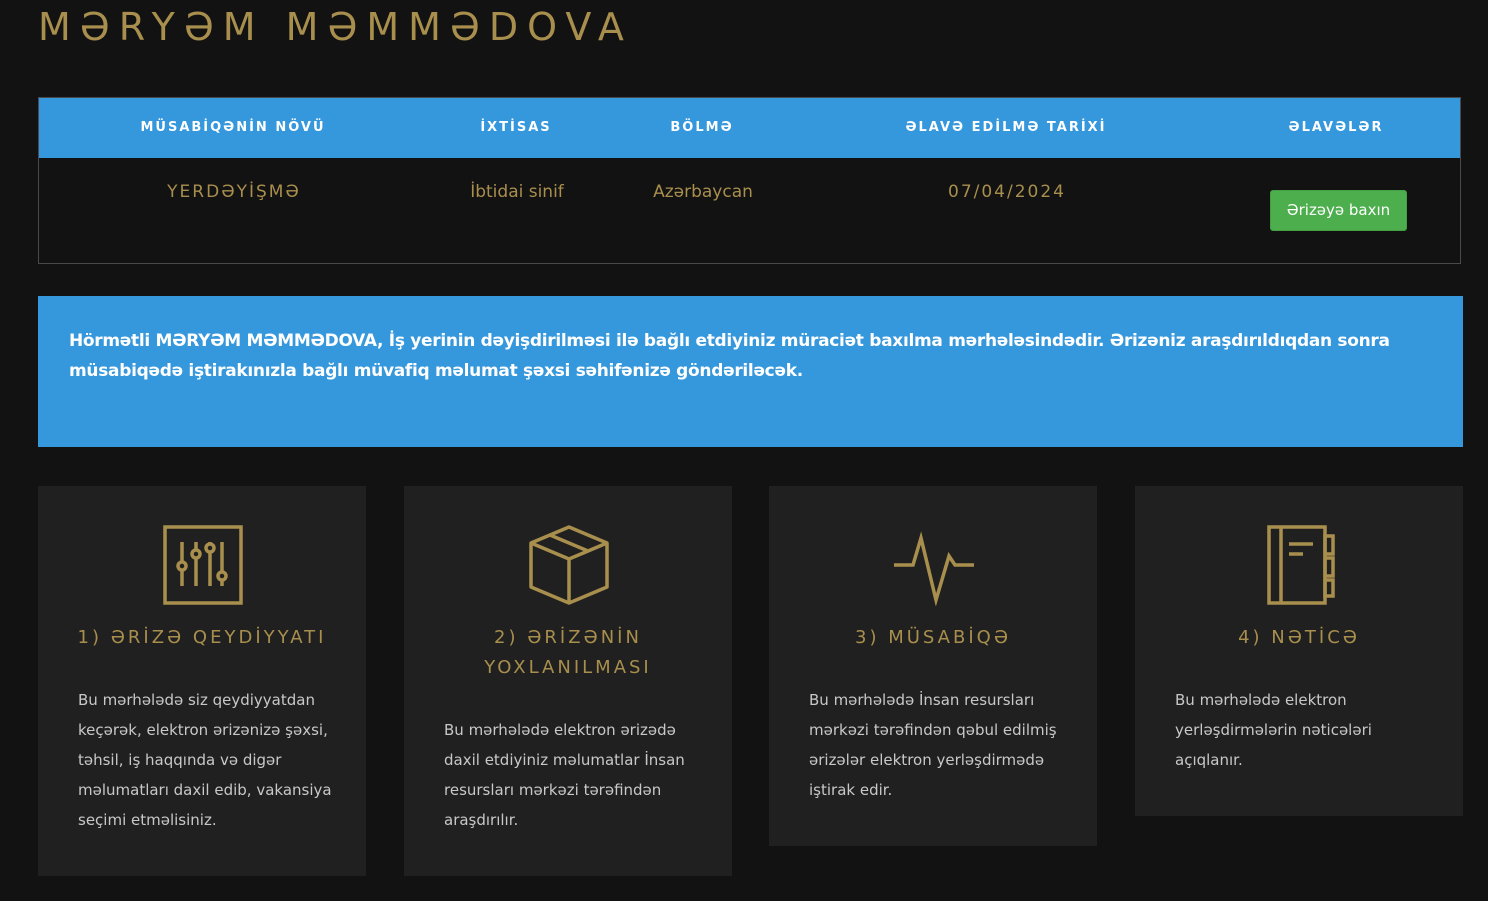  Describe the element at coordinates (1336, 127) in the screenshot. I see `header-extras: ƏLAVƏLƏR` at that location.